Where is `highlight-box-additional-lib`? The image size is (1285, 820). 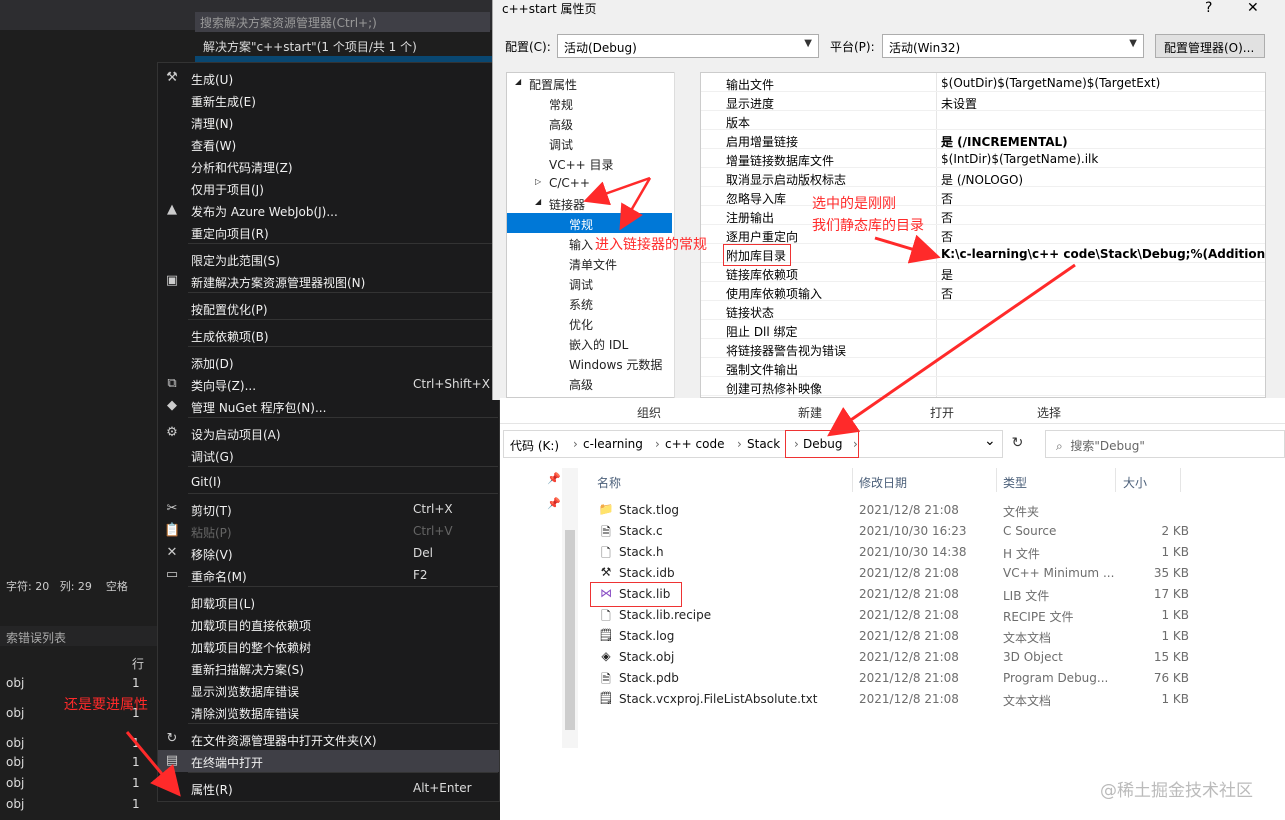
highlight-box-additional-lib is located at coordinates (757, 255).